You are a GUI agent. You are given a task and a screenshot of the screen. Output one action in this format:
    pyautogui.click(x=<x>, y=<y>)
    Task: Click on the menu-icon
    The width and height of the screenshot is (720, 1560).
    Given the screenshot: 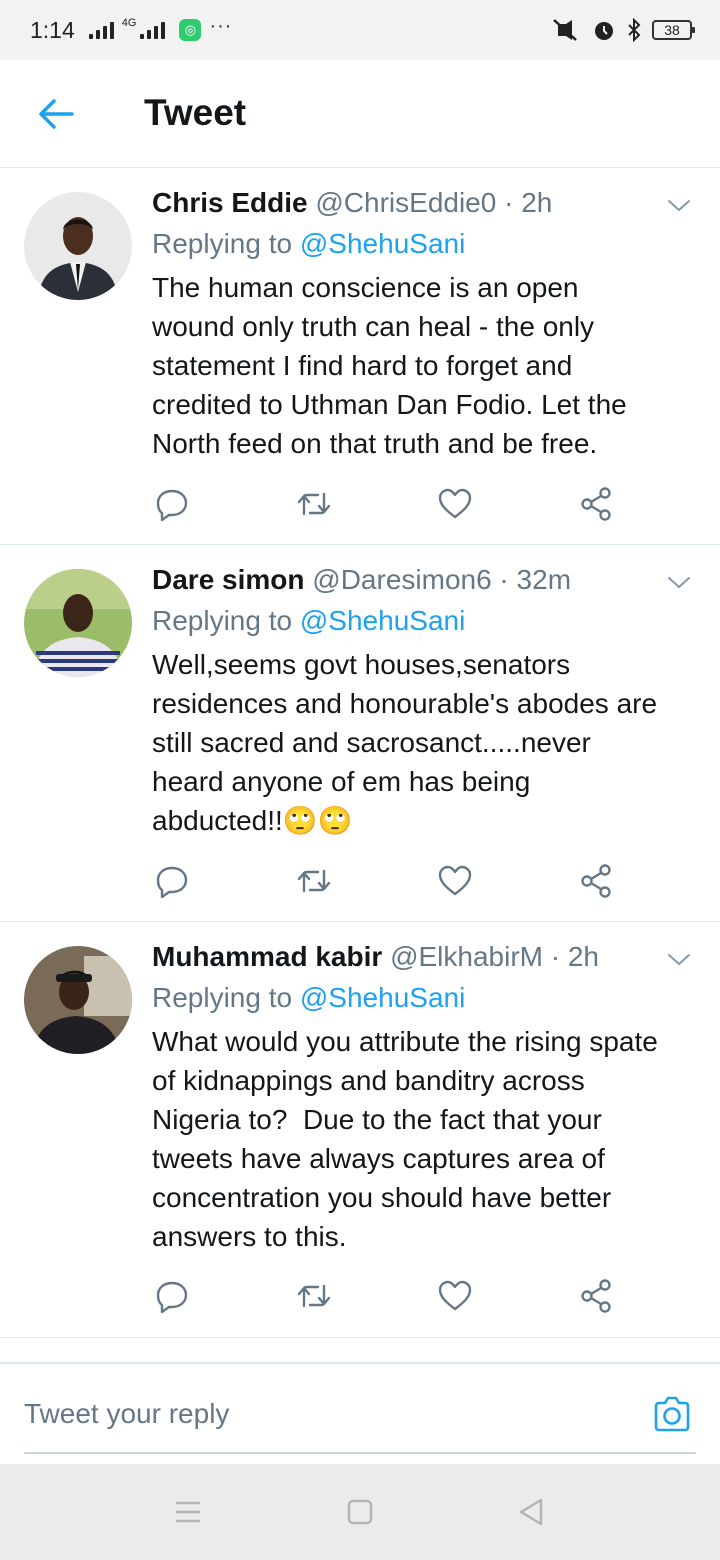 What is the action you would take?
    pyautogui.click(x=188, y=1512)
    